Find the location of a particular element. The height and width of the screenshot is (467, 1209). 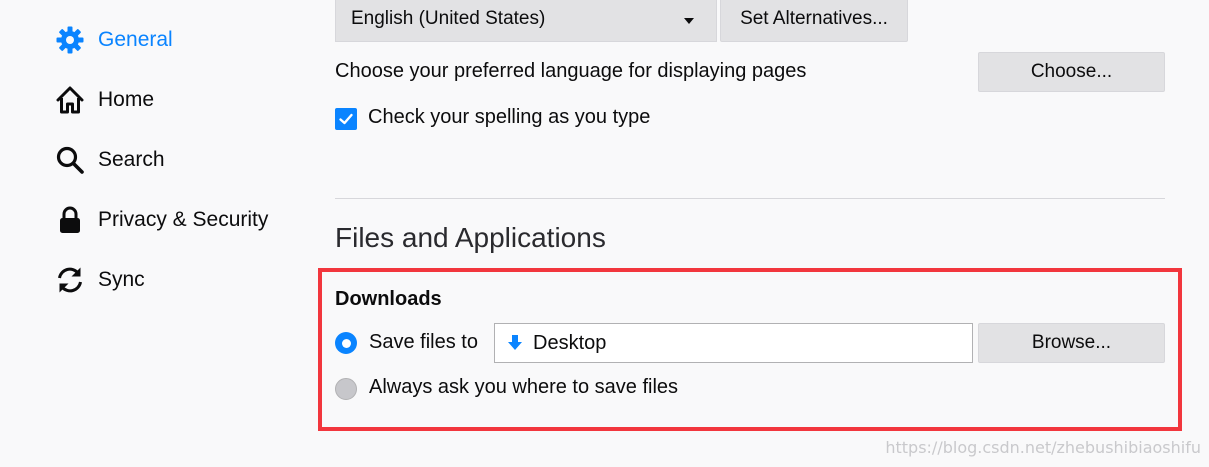

download-path-value: Desktop is located at coordinates (570, 342).